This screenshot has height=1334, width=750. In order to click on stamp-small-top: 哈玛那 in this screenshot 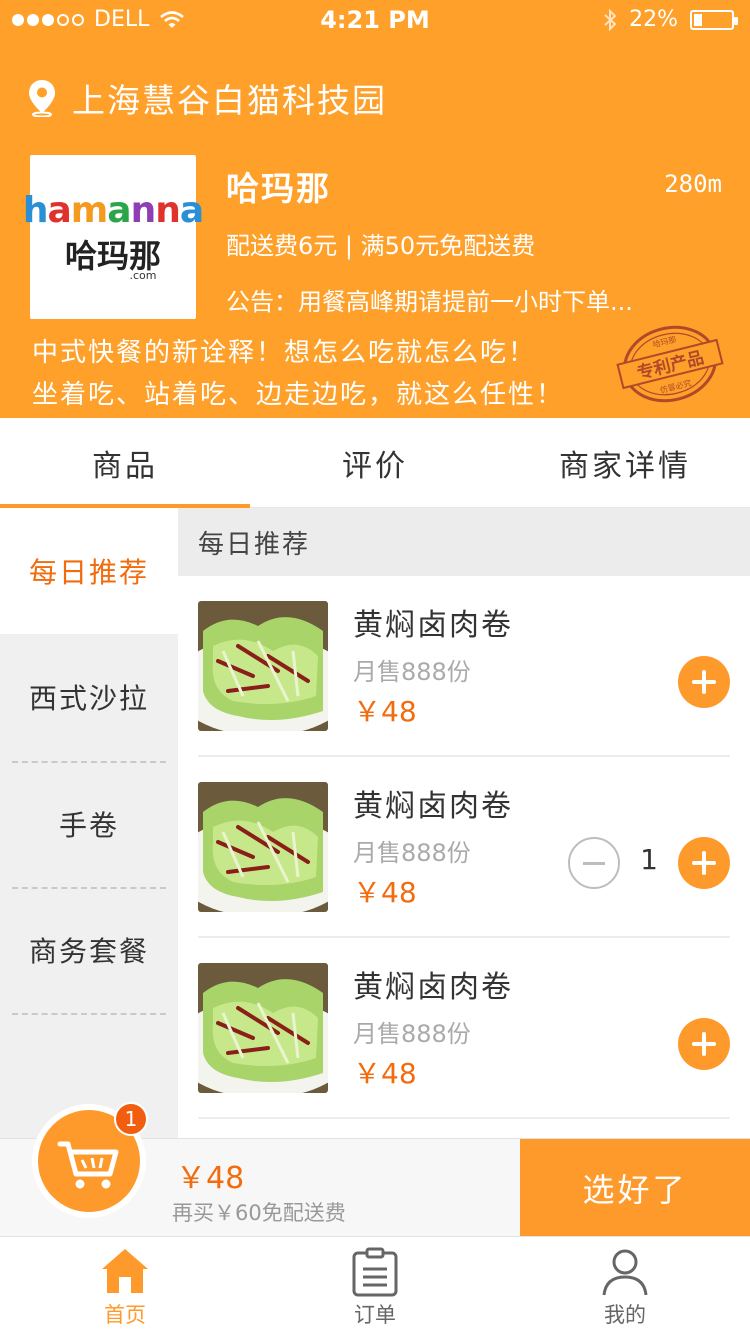, I will do `click(665, 342)`.